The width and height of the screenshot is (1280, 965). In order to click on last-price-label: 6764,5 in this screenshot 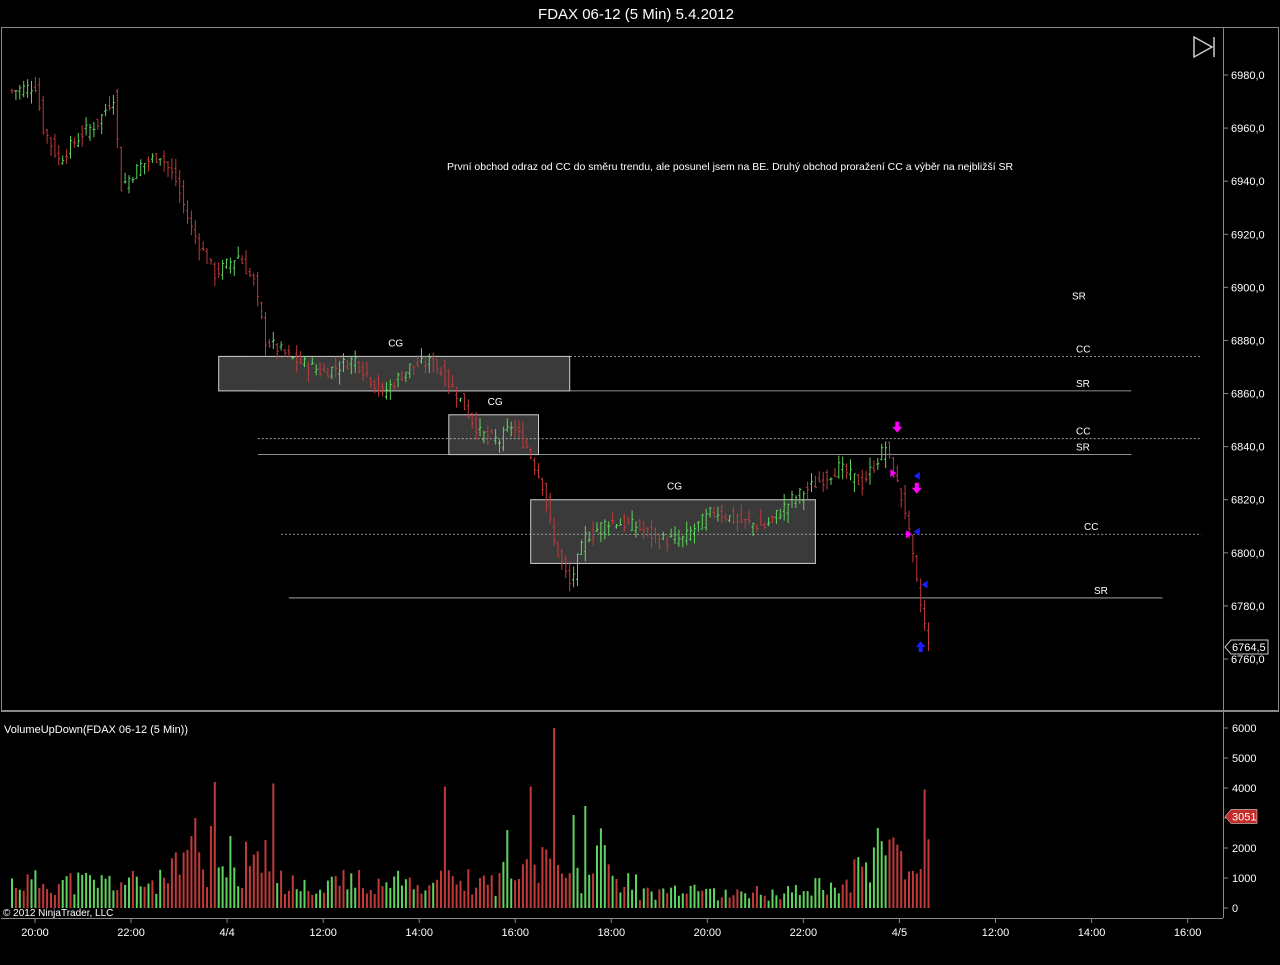, I will do `click(1249, 648)`.